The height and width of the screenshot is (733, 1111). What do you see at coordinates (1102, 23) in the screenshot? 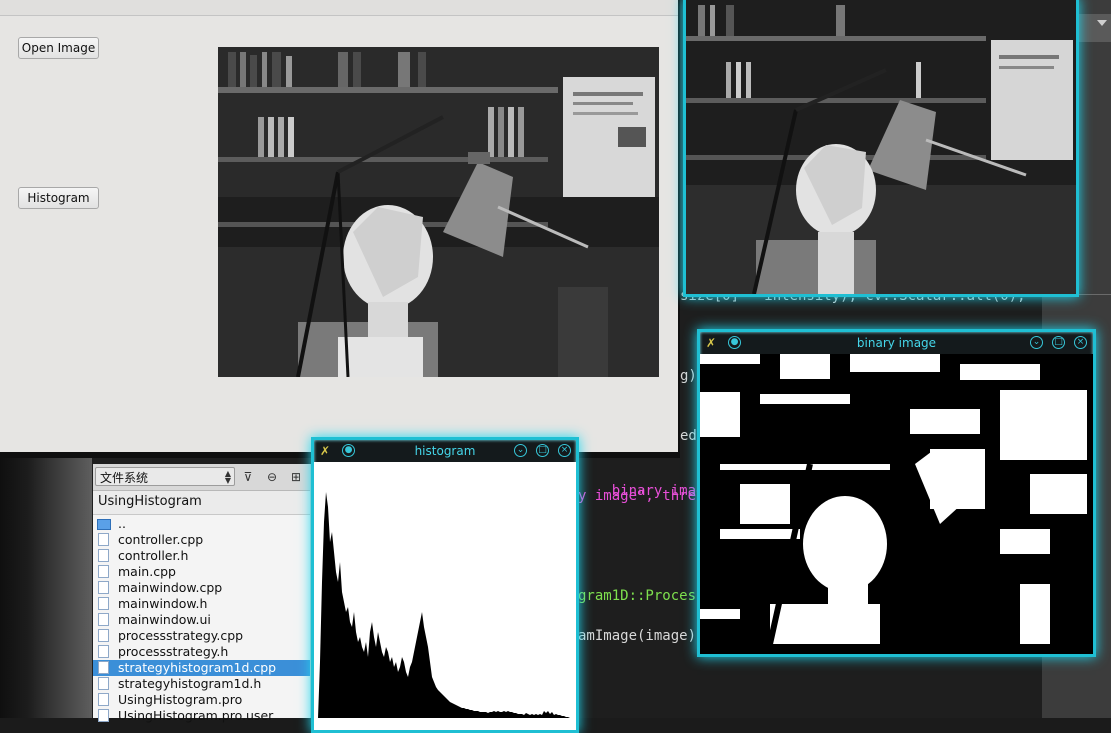
I see `chevron-down-icon` at bounding box center [1102, 23].